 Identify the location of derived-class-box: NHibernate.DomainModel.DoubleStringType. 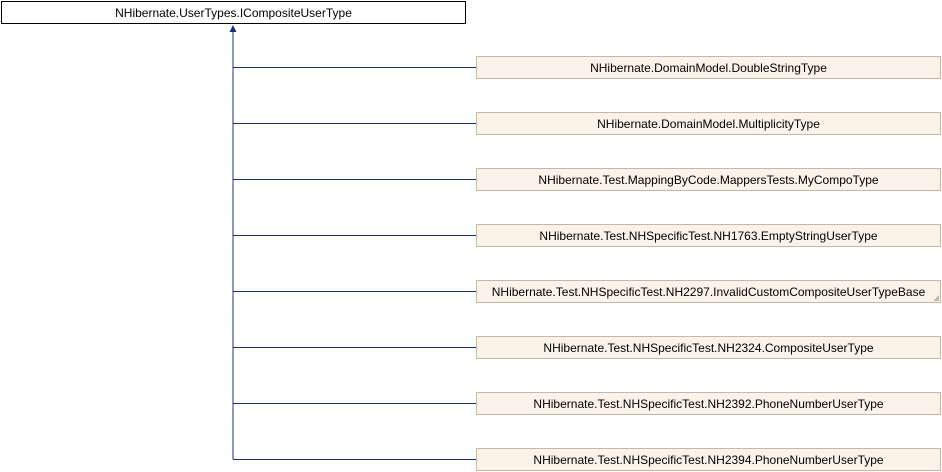
(708, 67).